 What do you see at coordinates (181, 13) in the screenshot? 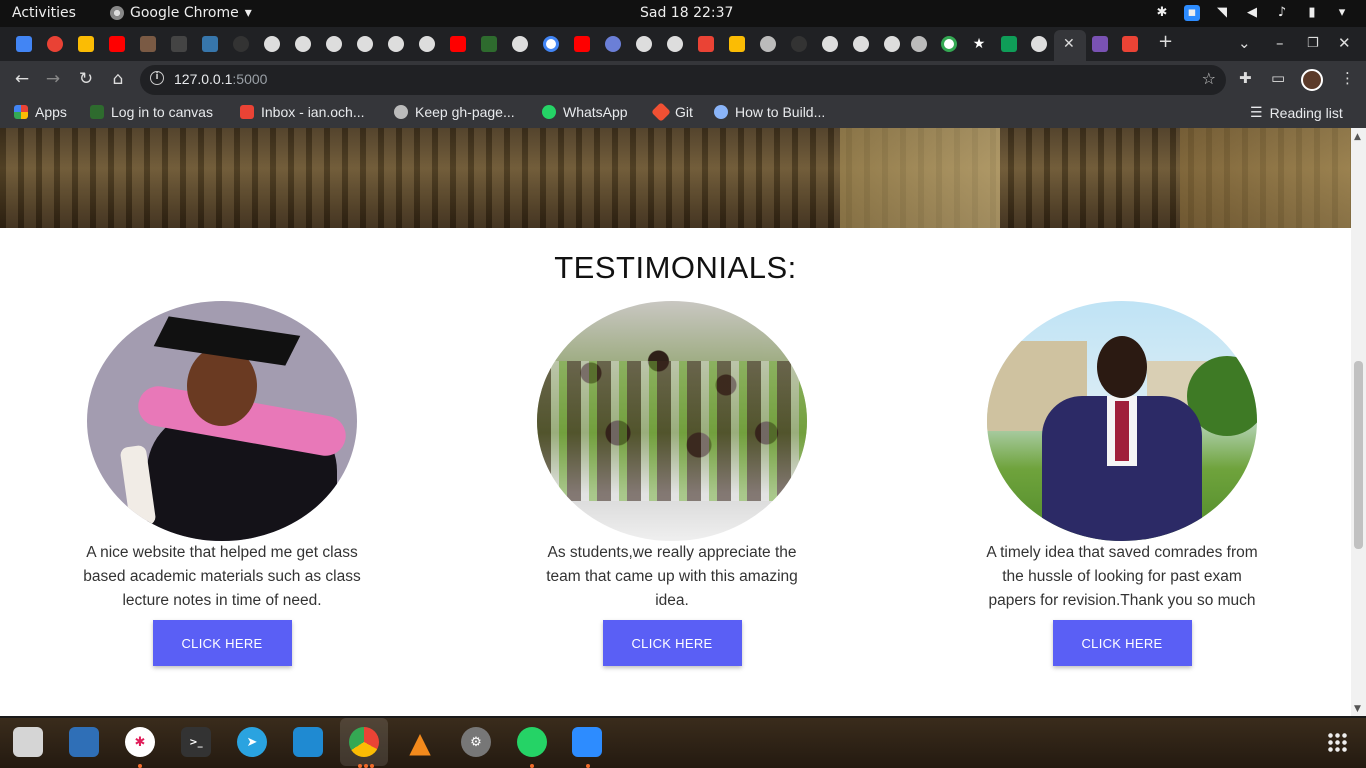
I see `app-menu: Google Chrome ▾` at bounding box center [181, 13].